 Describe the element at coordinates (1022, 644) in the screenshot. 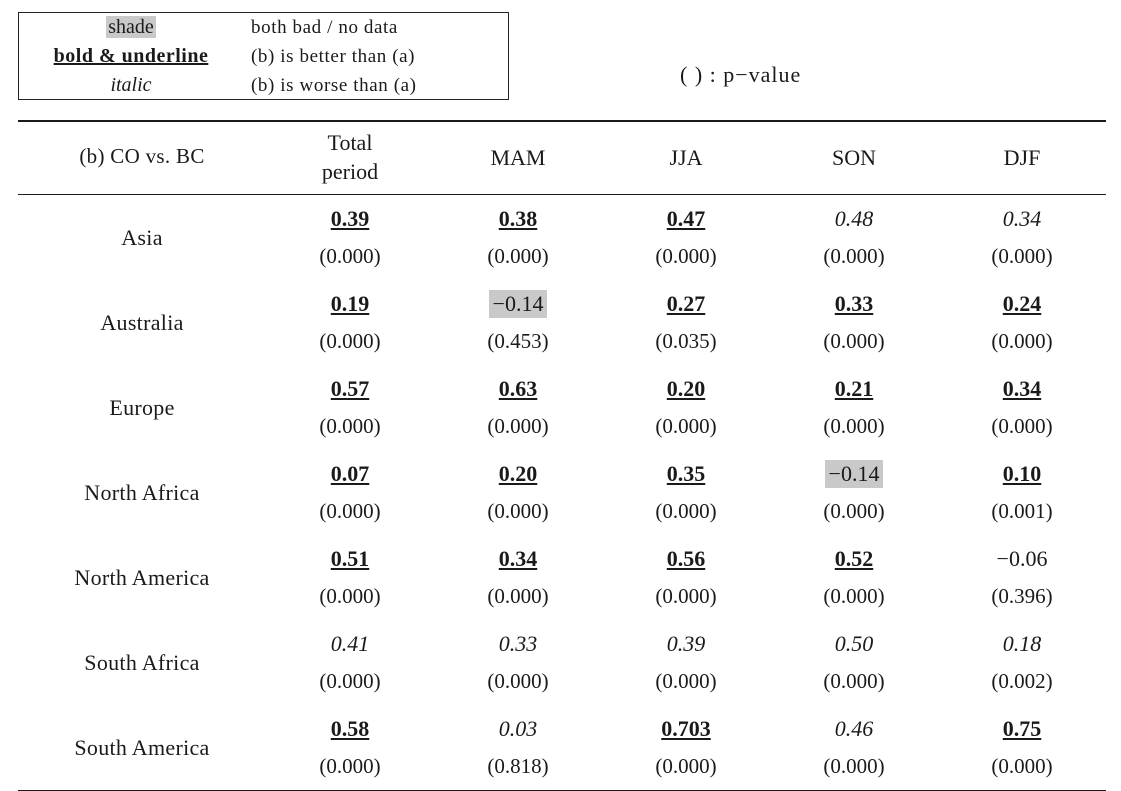

I see `cell-value-text: 0.18` at that location.